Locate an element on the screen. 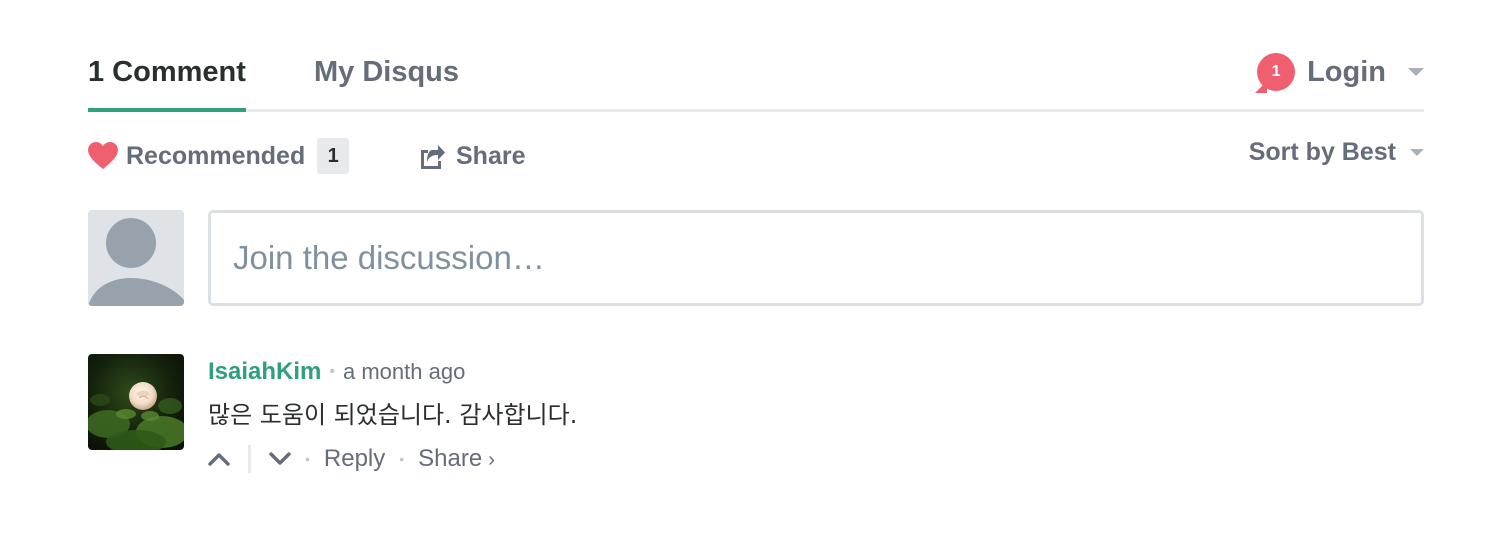  tab-comments-label: 1 Comment is located at coordinates (167, 72).